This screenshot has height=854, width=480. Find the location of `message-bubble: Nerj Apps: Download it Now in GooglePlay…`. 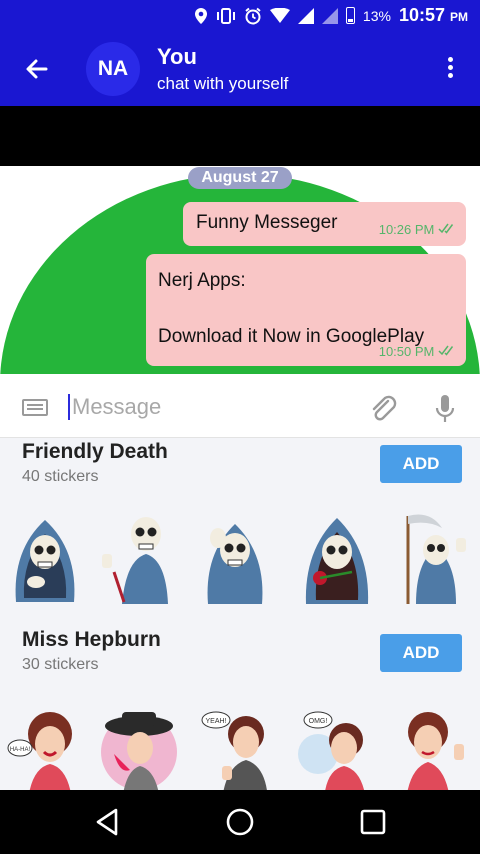

message-bubble: Nerj Apps: Download it Now in GooglePlay… is located at coordinates (306, 310).